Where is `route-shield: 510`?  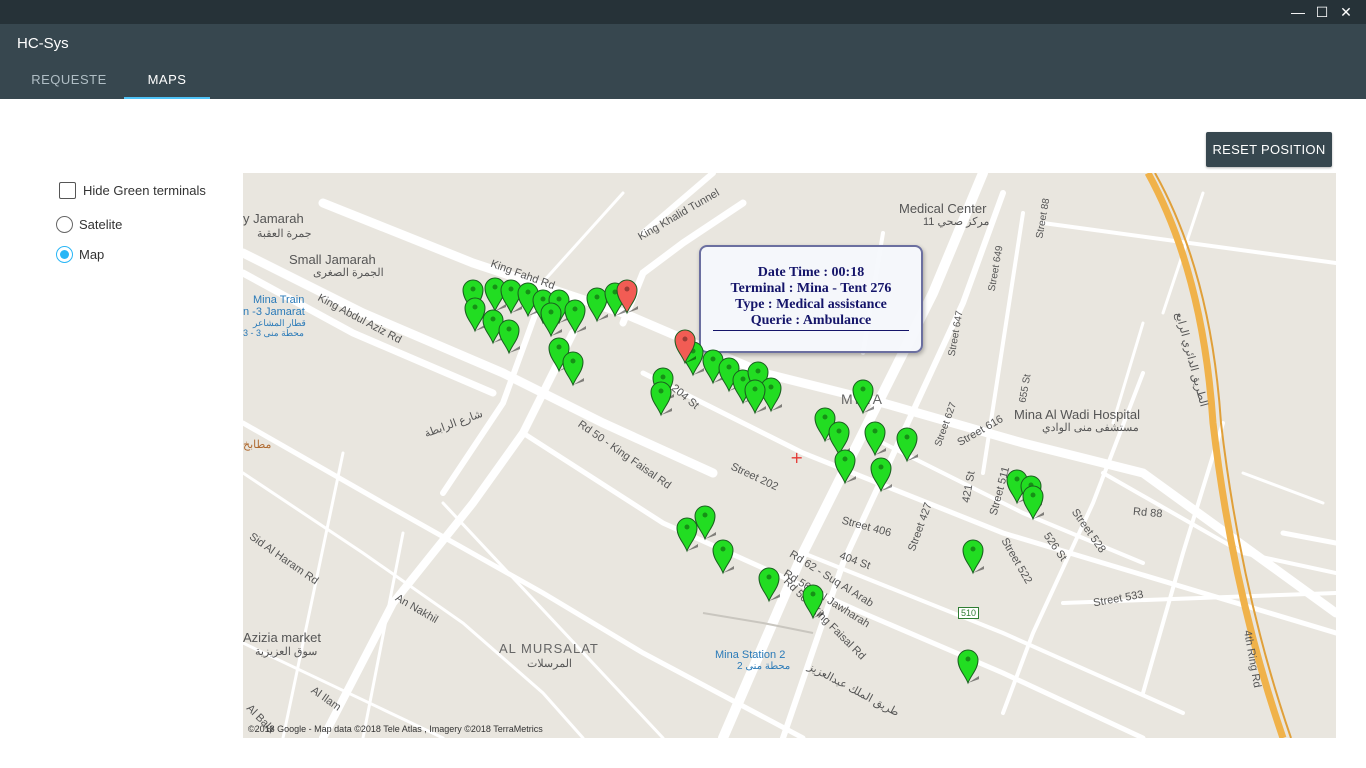
route-shield: 510 is located at coordinates (969, 613).